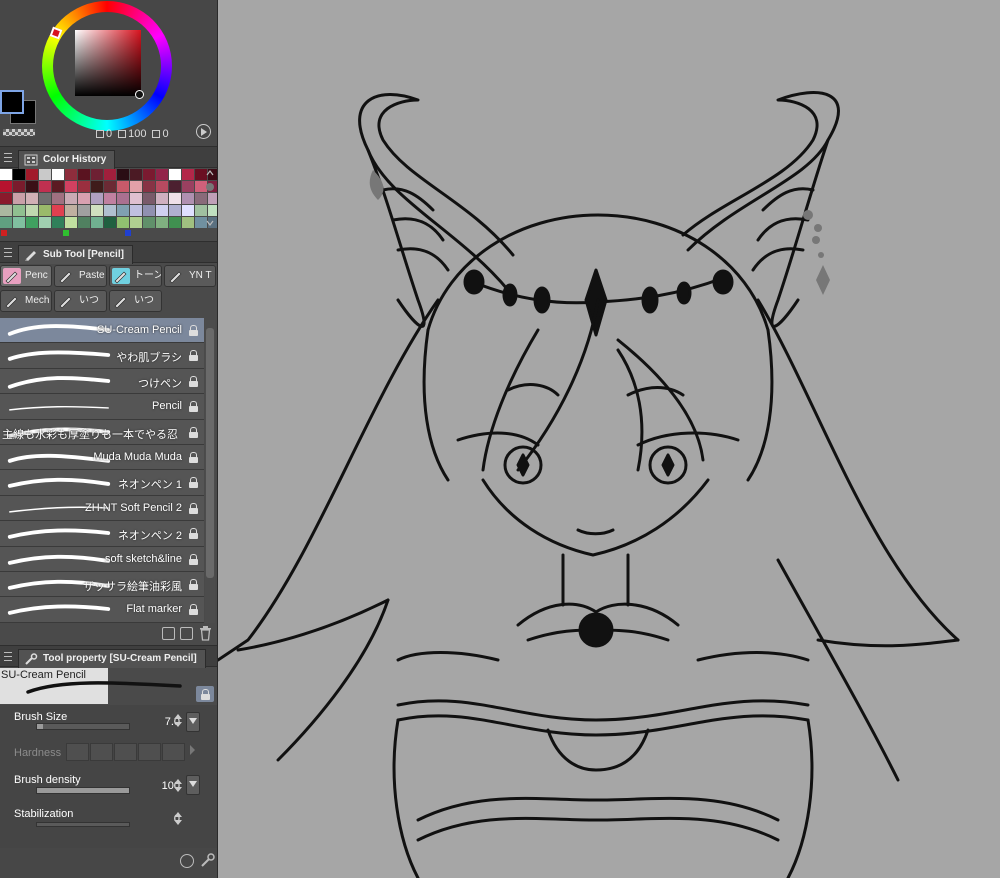 The width and height of the screenshot is (1000, 878). I want to click on s-readout: 100, so click(132, 134).